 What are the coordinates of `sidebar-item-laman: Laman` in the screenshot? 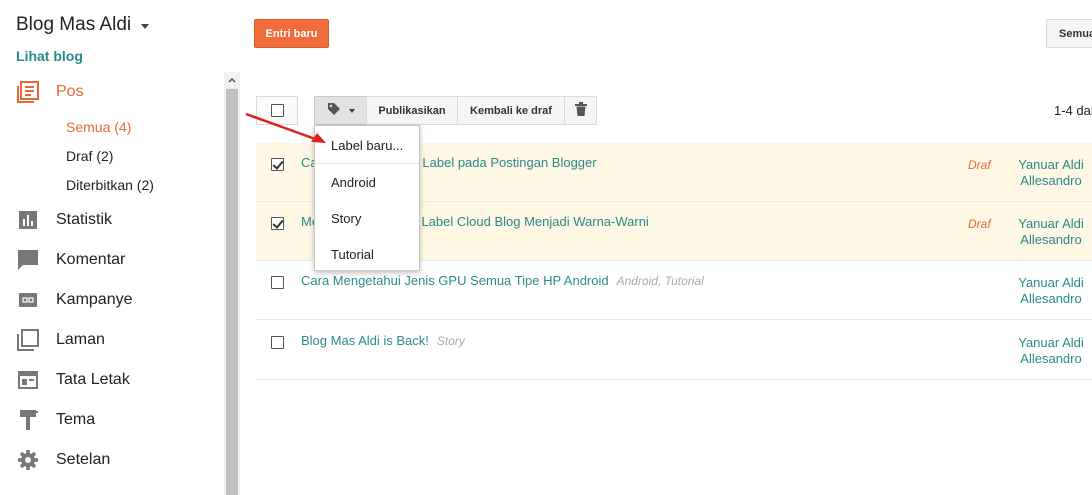 It's located at (112, 340).